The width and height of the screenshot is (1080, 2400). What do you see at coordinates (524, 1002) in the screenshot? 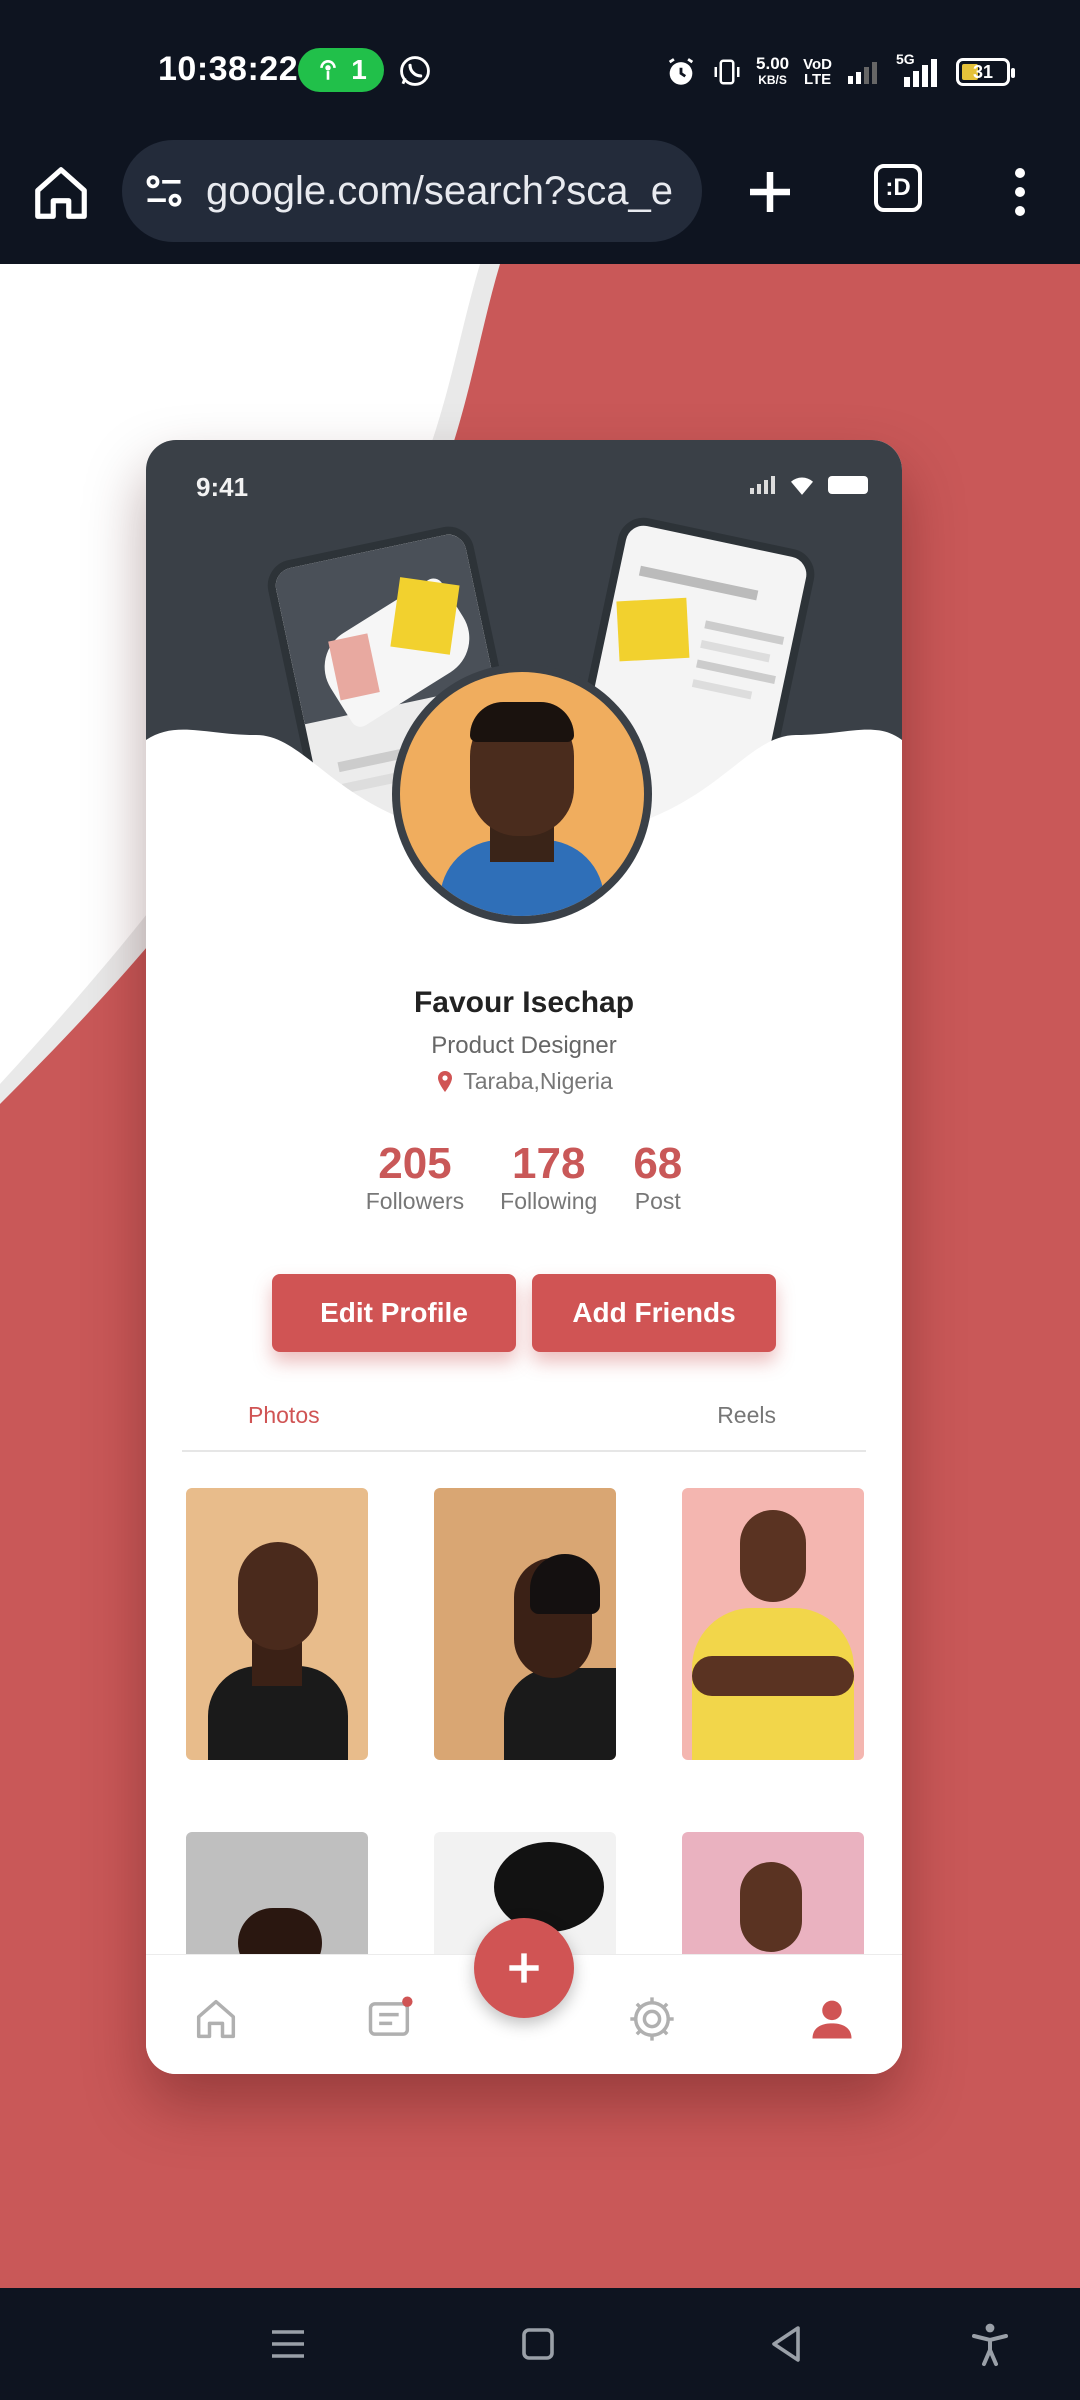
I see `profile-name: Favour Isechap` at bounding box center [524, 1002].